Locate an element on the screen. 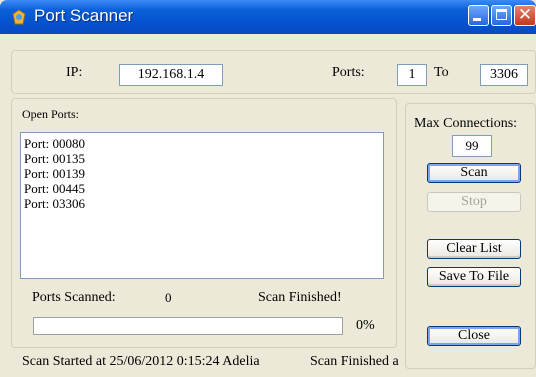 The width and height of the screenshot is (536, 377). list-item: Port: 00080 is located at coordinates (203, 143).